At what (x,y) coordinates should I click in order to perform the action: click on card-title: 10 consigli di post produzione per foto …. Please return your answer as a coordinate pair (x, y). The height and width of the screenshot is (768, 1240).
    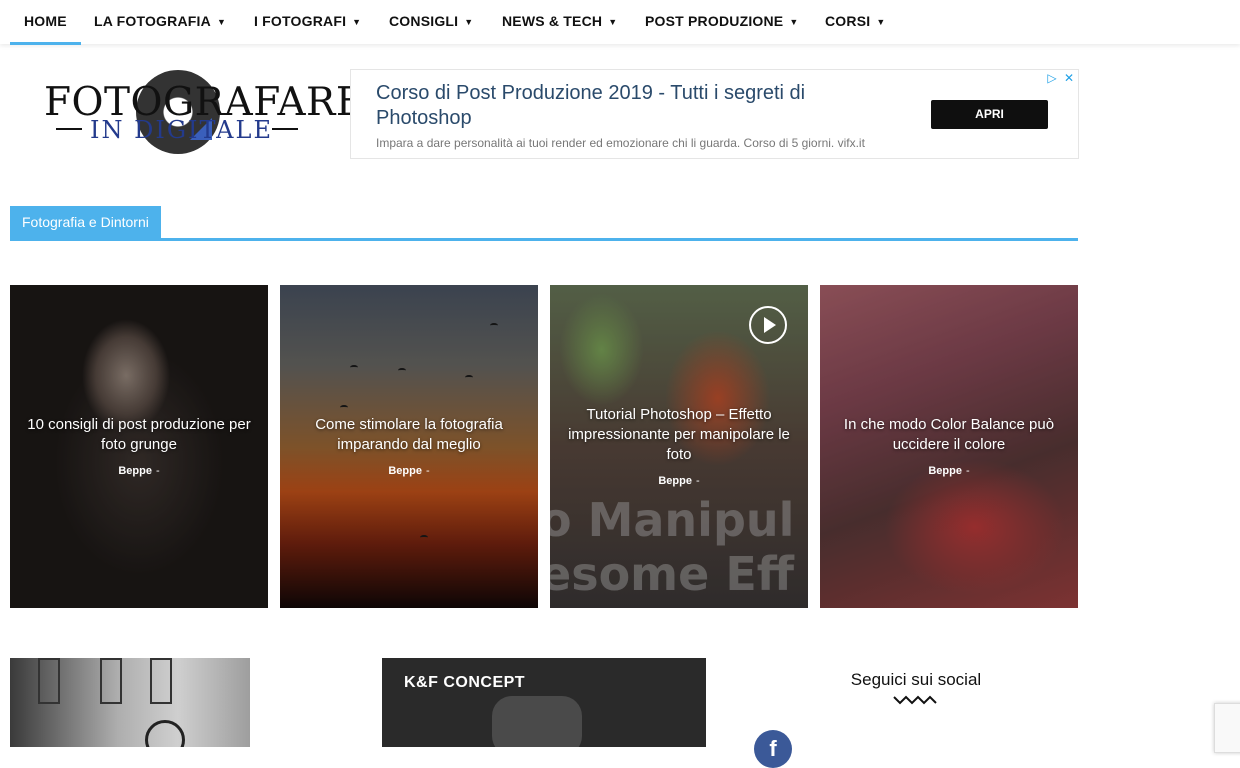
    Looking at the image, I should click on (139, 435).